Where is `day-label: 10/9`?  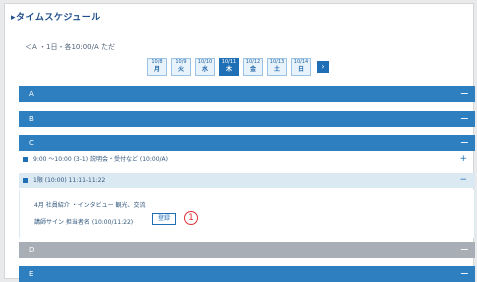 day-label: 10/9 is located at coordinates (181, 62).